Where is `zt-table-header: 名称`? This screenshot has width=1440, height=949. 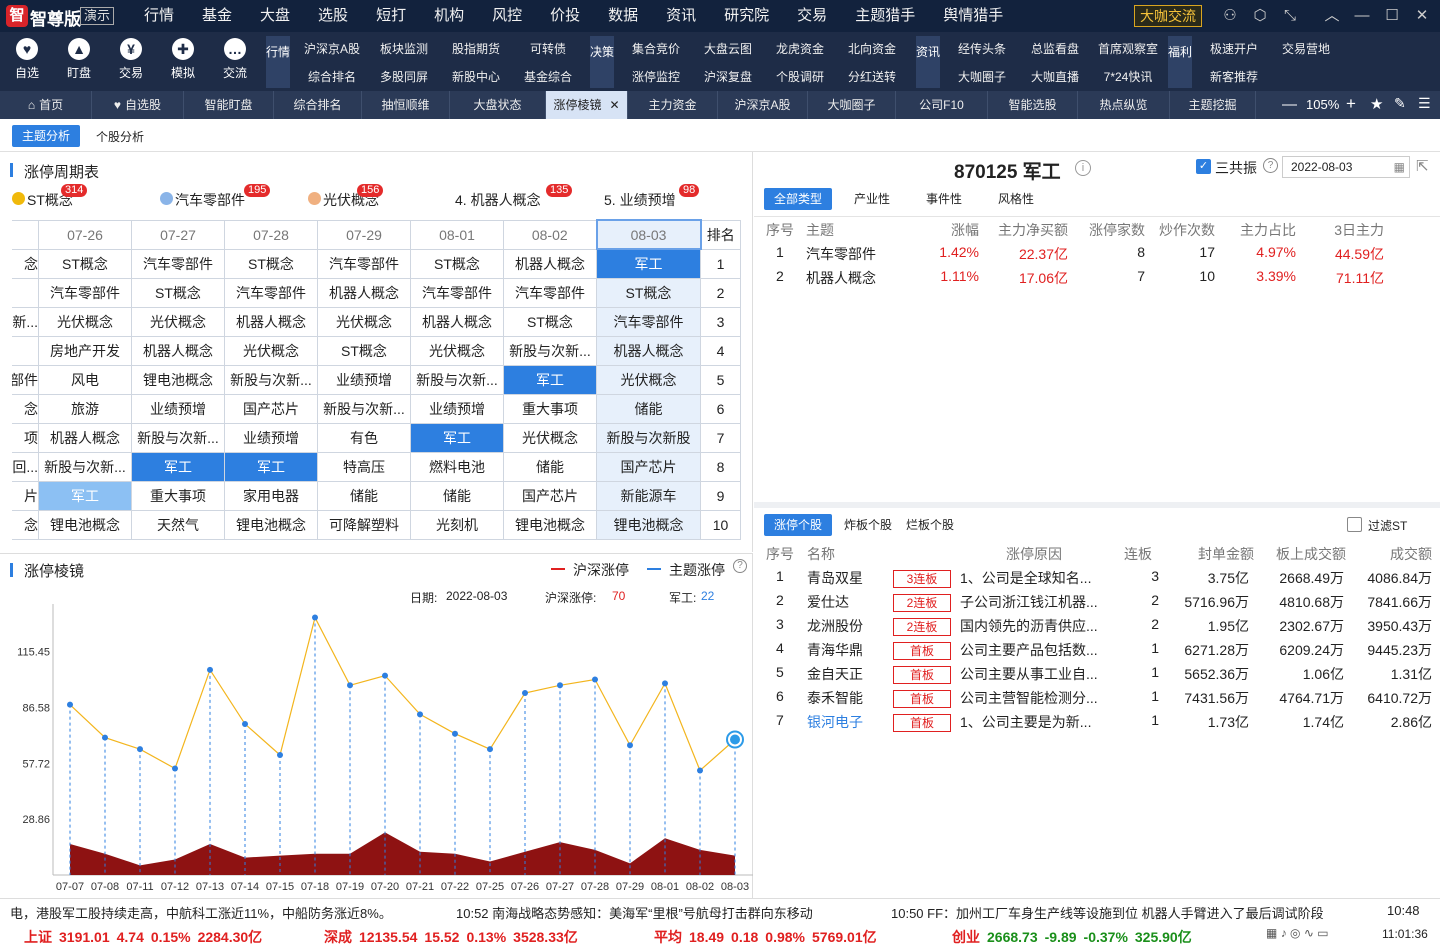 zt-table-header: 名称 is located at coordinates (847, 554).